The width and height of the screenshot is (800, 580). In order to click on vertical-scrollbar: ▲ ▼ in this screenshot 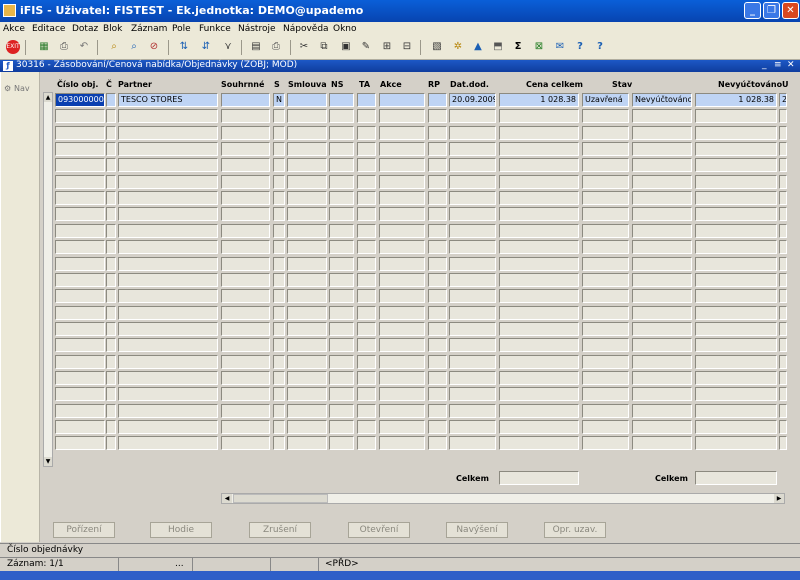, I will do `click(48, 279)`.